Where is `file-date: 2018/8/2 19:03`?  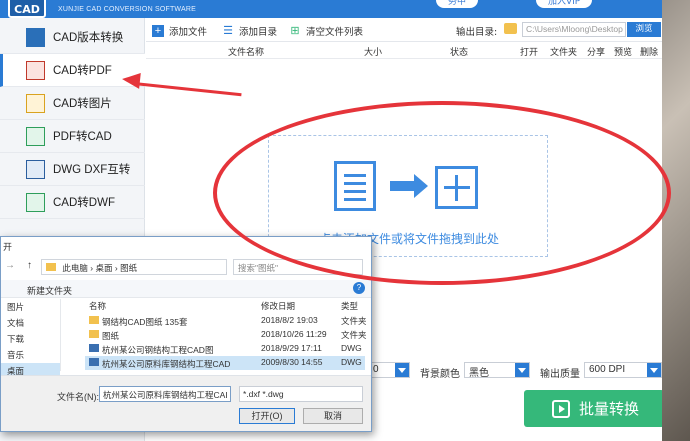 file-date: 2018/8/2 19:03 is located at coordinates (289, 320).